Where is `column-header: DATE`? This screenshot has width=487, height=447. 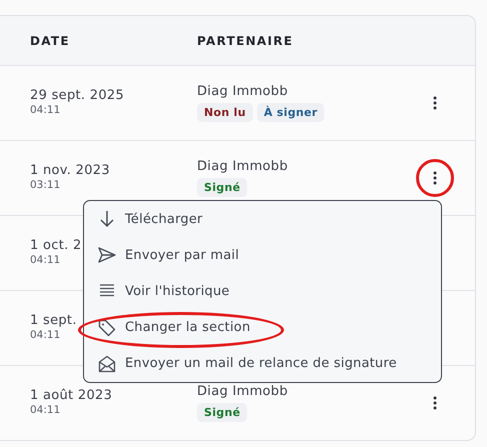
column-header: DATE is located at coordinates (50, 41).